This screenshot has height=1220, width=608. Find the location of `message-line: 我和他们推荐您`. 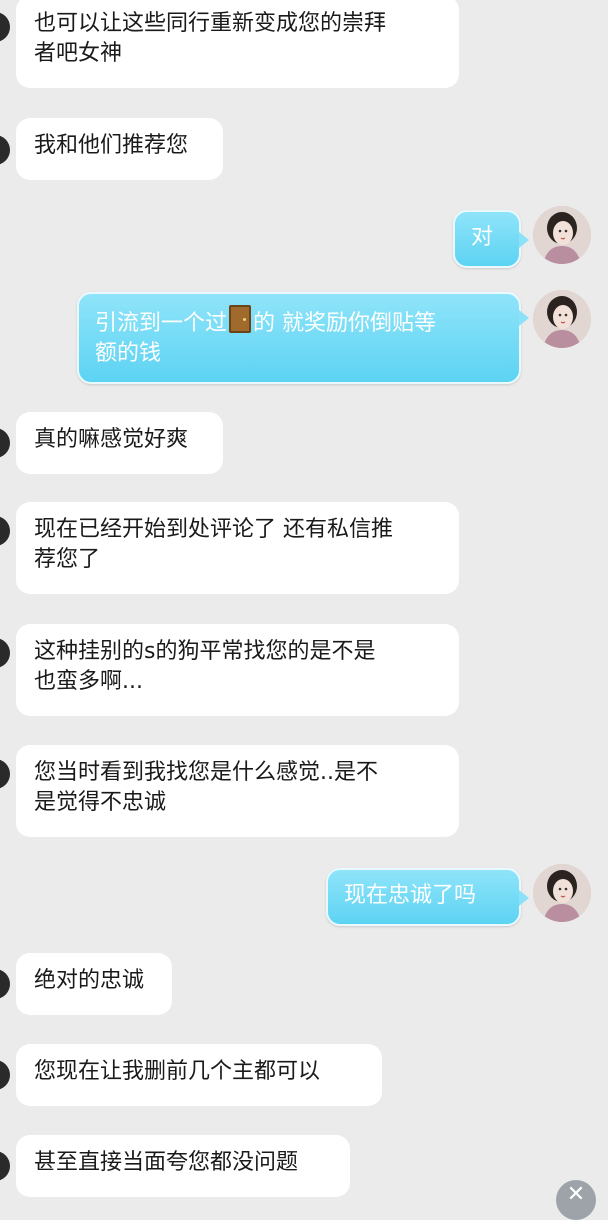

message-line: 我和他们推荐您 is located at coordinates (111, 145).